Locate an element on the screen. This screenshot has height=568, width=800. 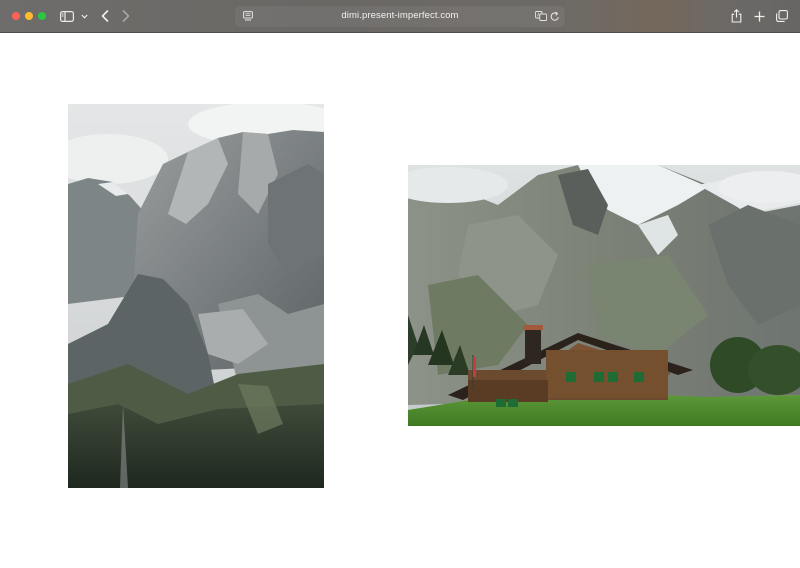
minimize-window-button is located at coordinates (29, 16).